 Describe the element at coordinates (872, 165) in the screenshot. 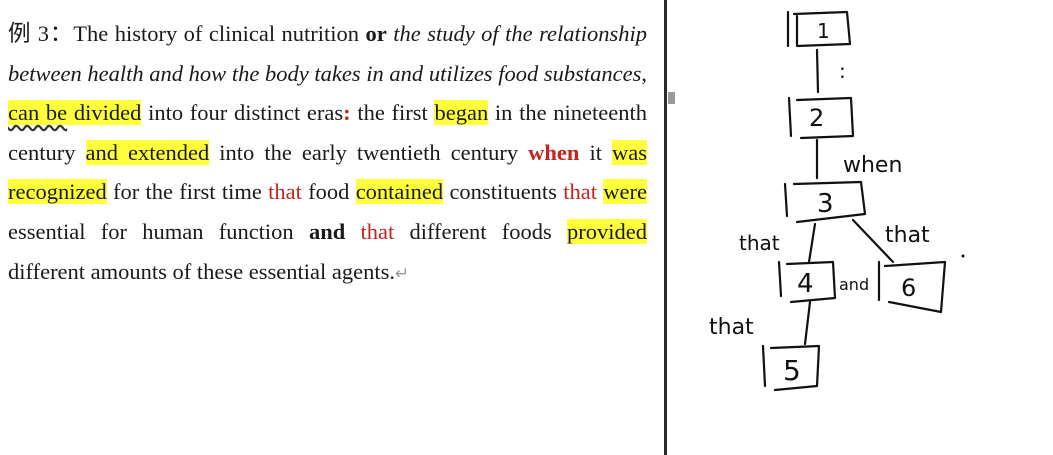

I see `when-label: when` at that location.